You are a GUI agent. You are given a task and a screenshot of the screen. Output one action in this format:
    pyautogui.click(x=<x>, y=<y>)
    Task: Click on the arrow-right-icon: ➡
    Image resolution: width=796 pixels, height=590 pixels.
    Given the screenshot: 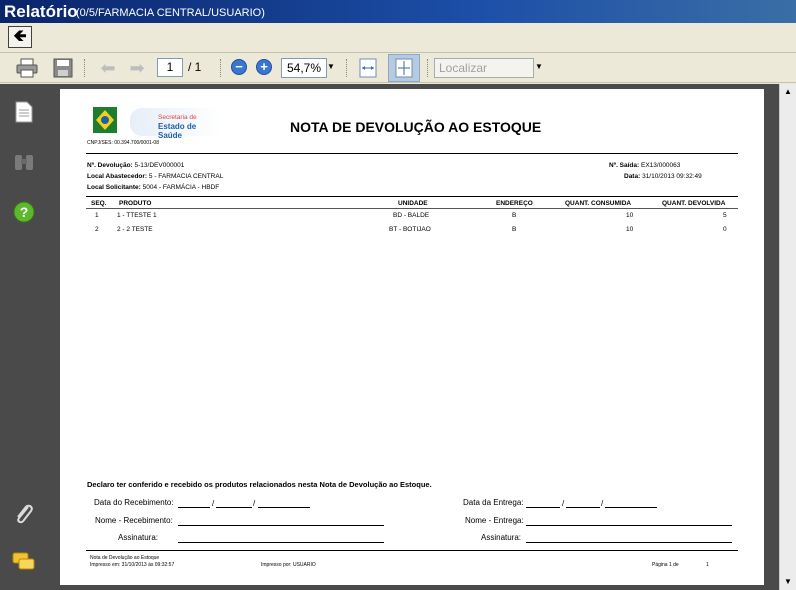 What is the action you would take?
    pyautogui.click(x=137, y=67)
    